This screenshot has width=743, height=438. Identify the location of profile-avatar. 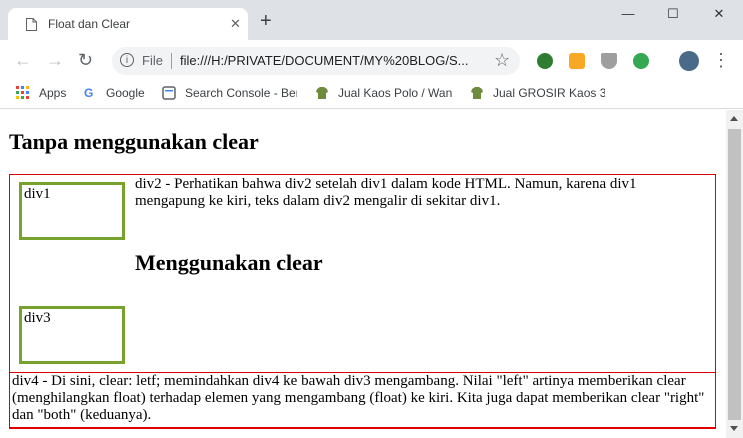
(689, 61).